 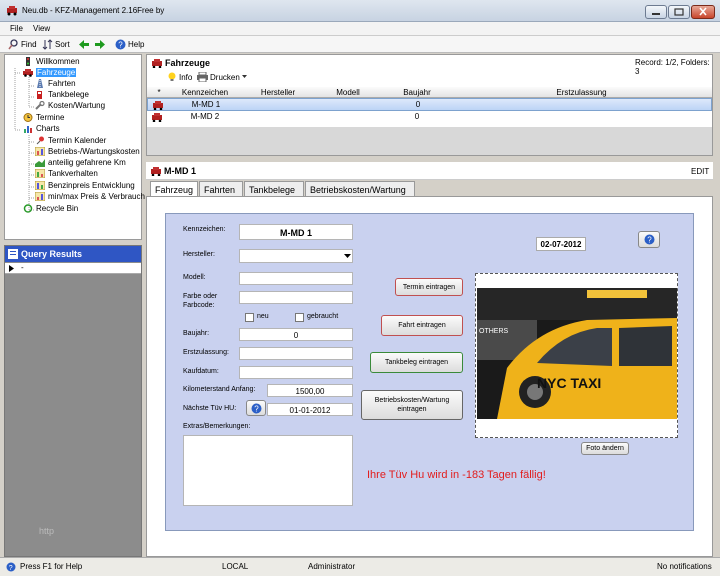 What do you see at coordinates (225, 77) in the screenshot?
I see `drucken-label: Drucken` at bounding box center [225, 77].